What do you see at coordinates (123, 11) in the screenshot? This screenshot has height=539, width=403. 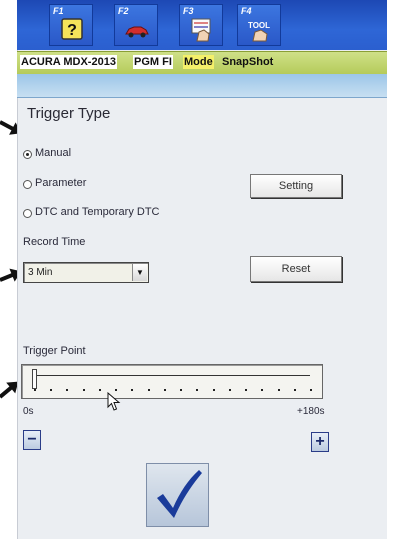 I see `f2-label: F2` at bounding box center [123, 11].